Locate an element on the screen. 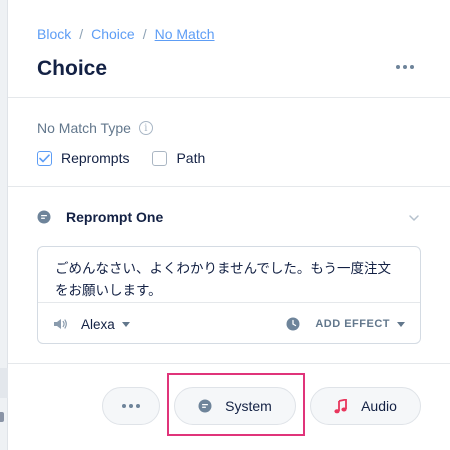 The height and width of the screenshot is (450, 450). voice-select-value: Alexa is located at coordinates (98, 324).